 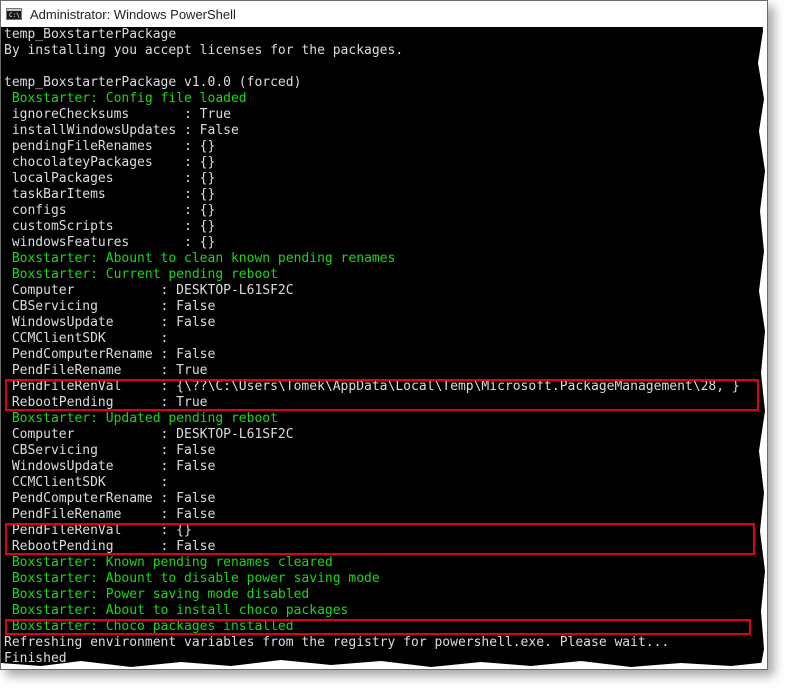 What do you see at coordinates (149, 626) in the screenshot?
I see `console-line: Boxstarter: Choco packages installed` at bounding box center [149, 626].